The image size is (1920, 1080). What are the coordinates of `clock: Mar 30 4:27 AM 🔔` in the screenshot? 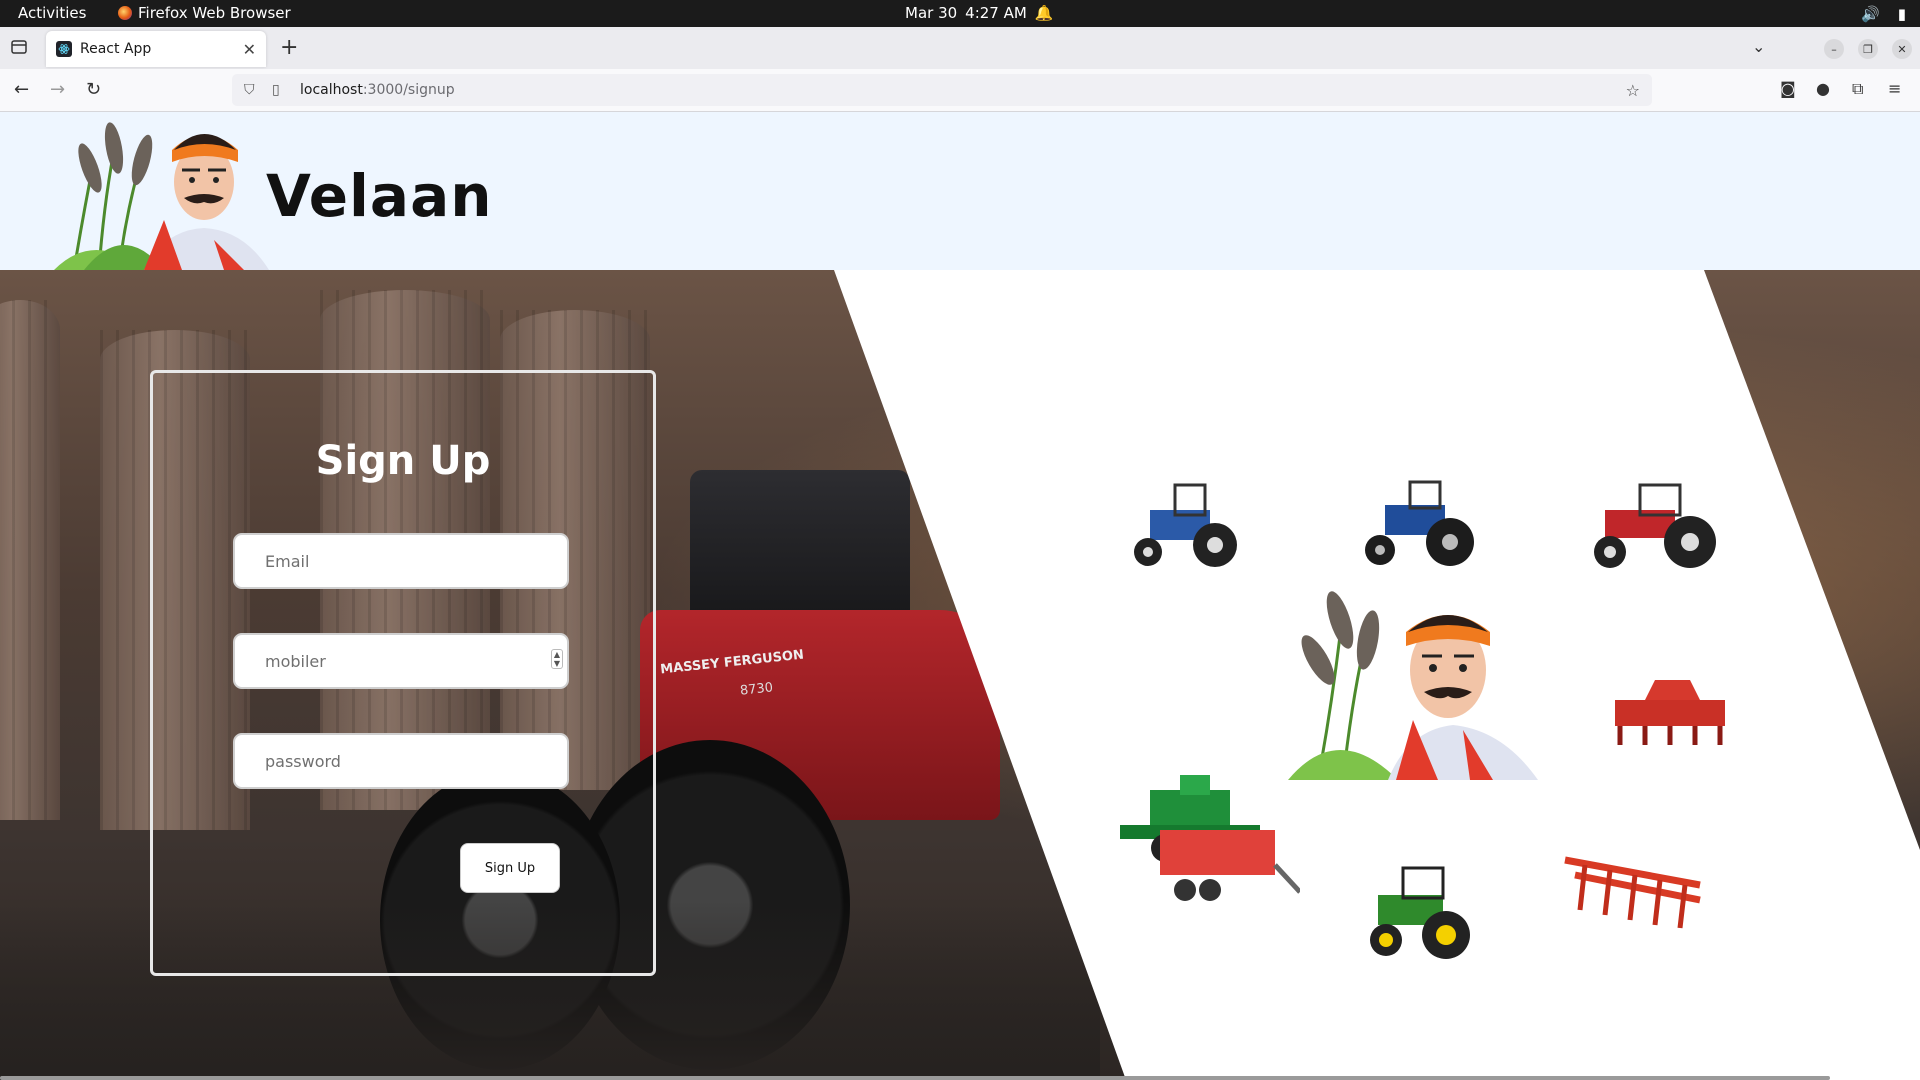 It's located at (979, 13).